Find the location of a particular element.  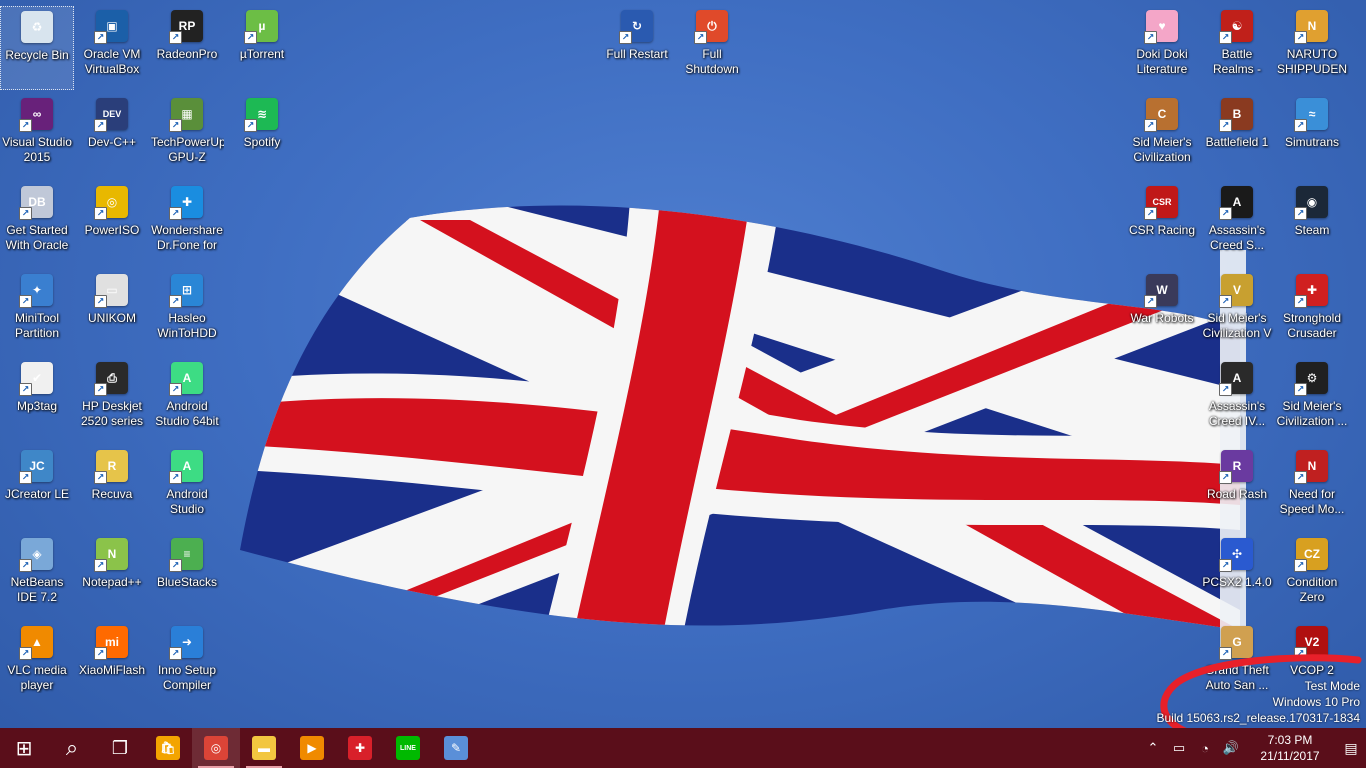

desktop-icon-label: Full Shutdown is located at coordinates (712, 61).